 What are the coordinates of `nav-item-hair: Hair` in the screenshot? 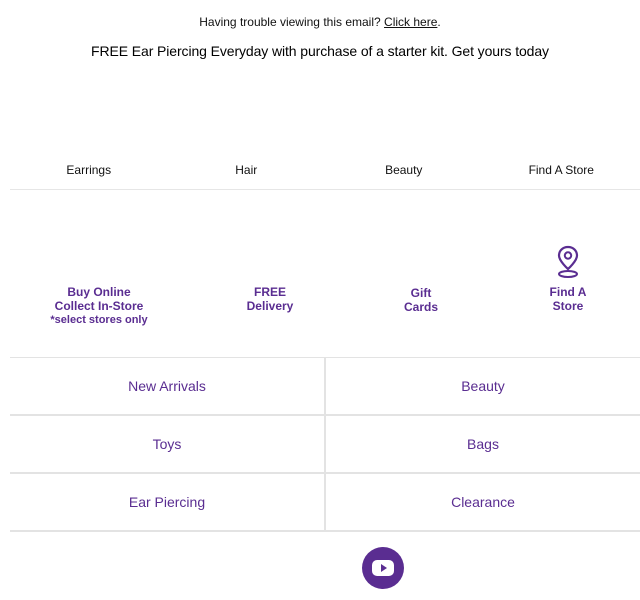 It's located at (247, 174).